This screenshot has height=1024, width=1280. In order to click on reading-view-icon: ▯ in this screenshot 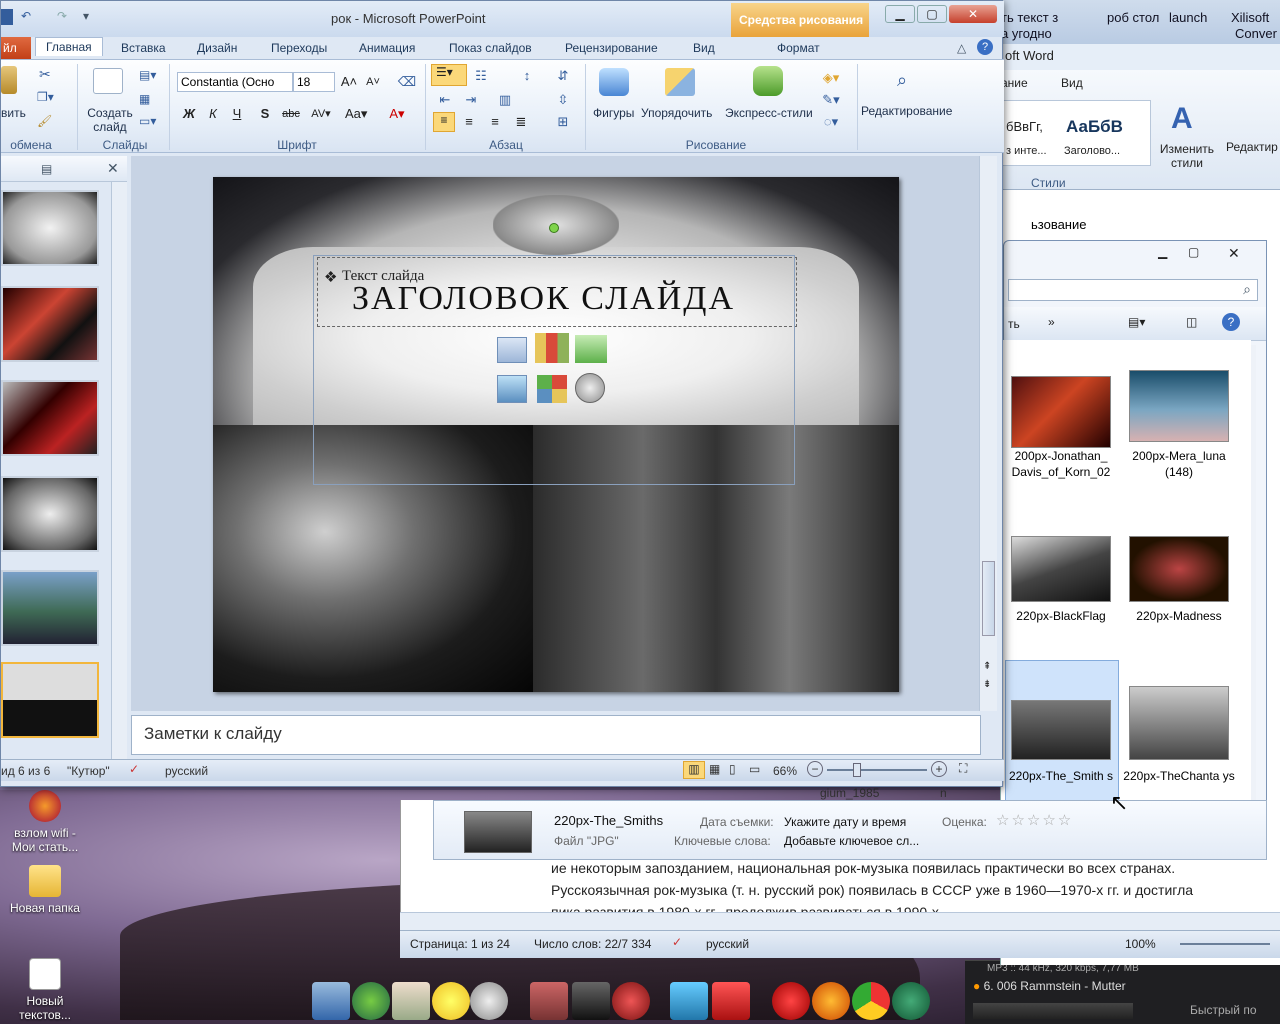, I will do `click(732, 769)`.